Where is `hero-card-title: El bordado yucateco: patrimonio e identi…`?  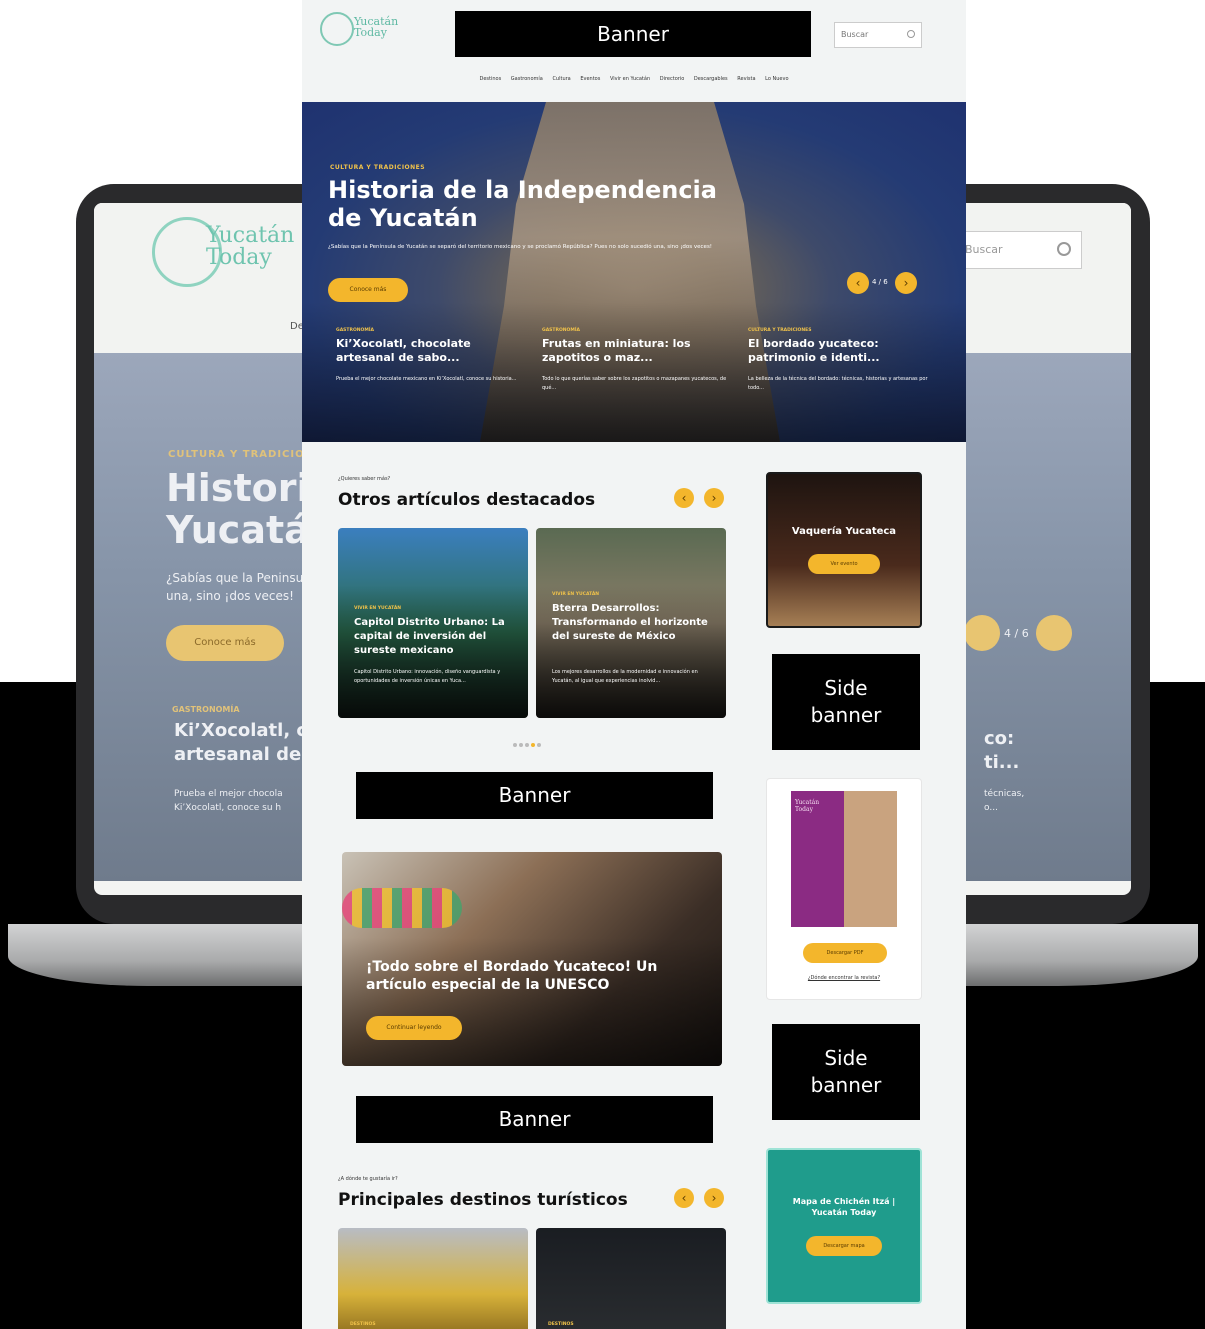
hero-card-title: El bordado yucateco: patrimonio e identi… is located at coordinates (814, 350).